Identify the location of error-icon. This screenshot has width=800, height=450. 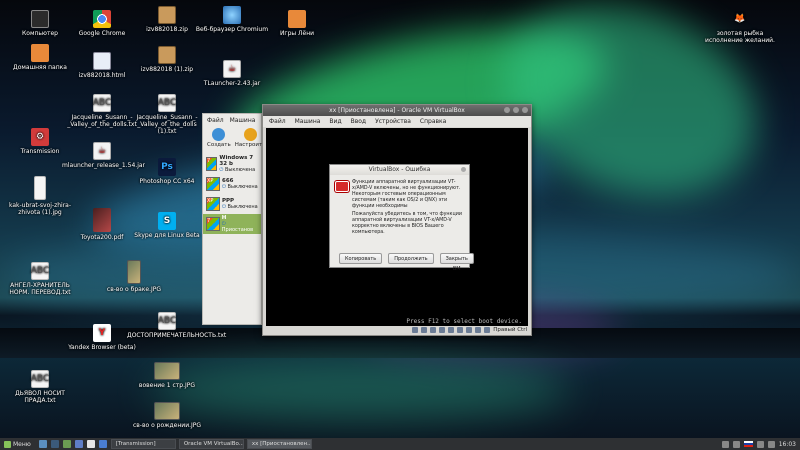
(342, 186).